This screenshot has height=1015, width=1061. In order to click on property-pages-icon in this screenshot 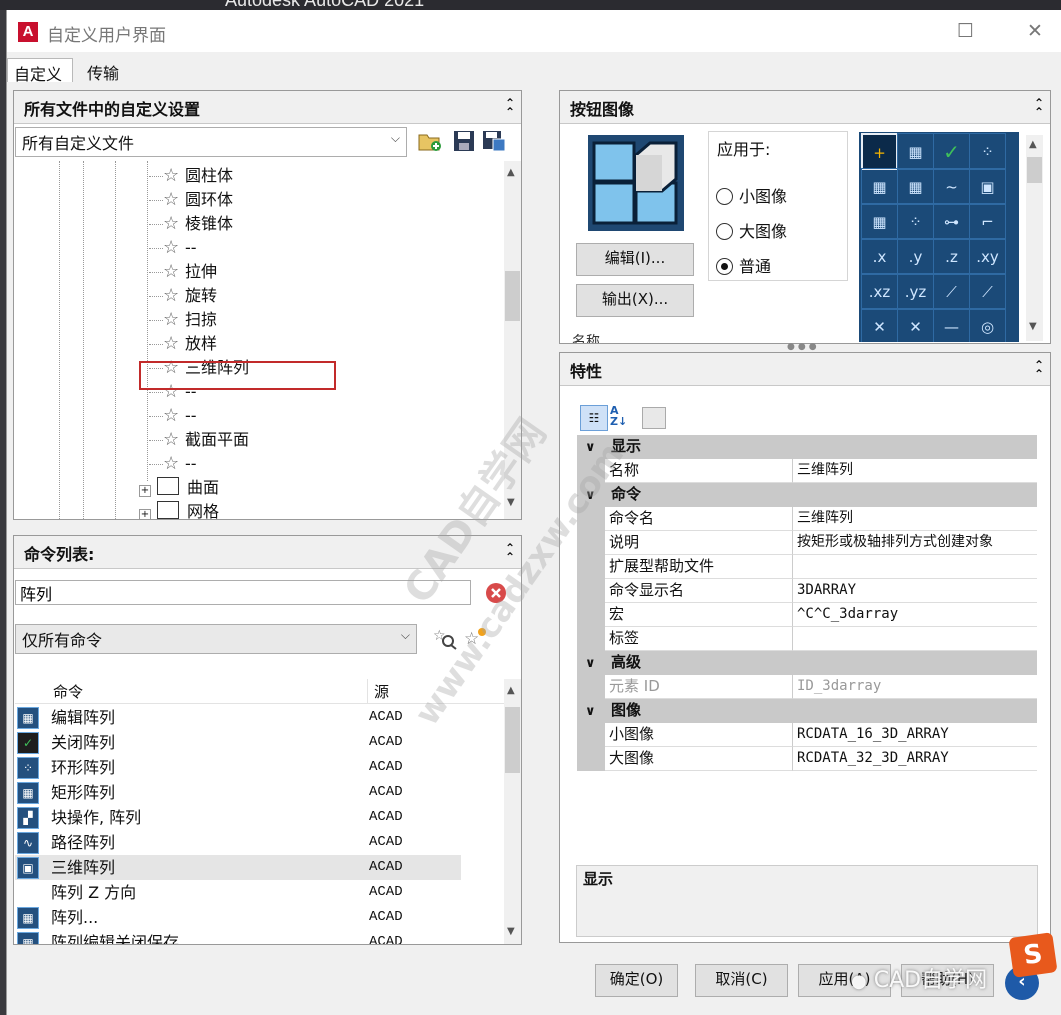, I will do `click(654, 418)`.